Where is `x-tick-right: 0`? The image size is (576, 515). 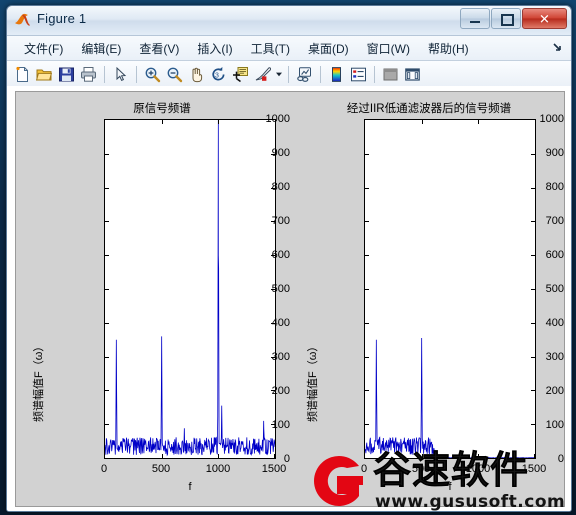
x-tick-right: 0 is located at coordinates (364, 469).